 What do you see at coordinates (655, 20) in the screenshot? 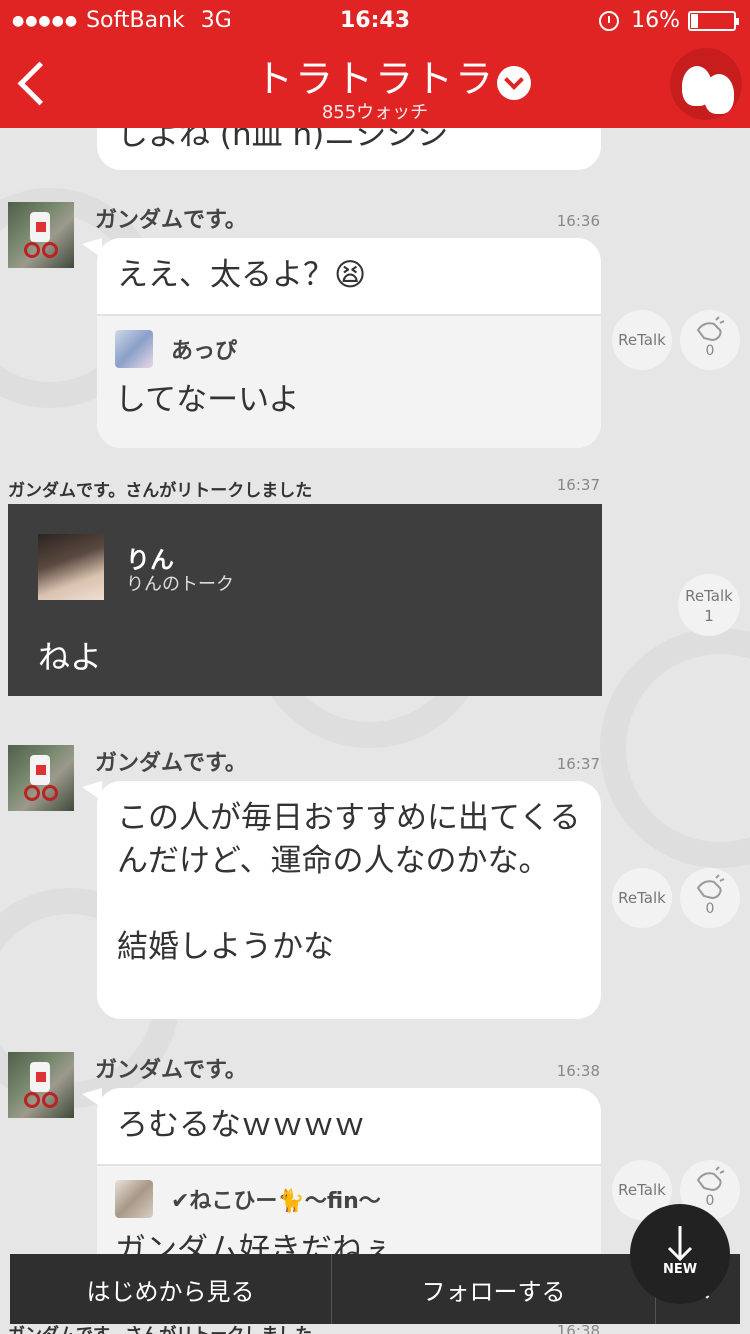
I see `battery-percent: 16%` at bounding box center [655, 20].